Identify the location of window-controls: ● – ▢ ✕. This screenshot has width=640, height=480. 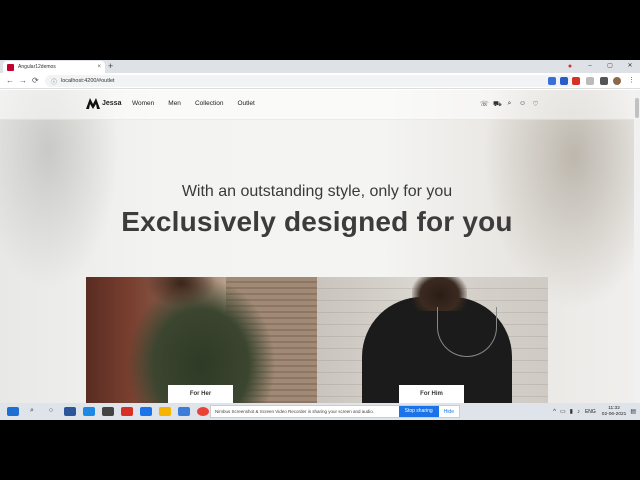
(600, 66).